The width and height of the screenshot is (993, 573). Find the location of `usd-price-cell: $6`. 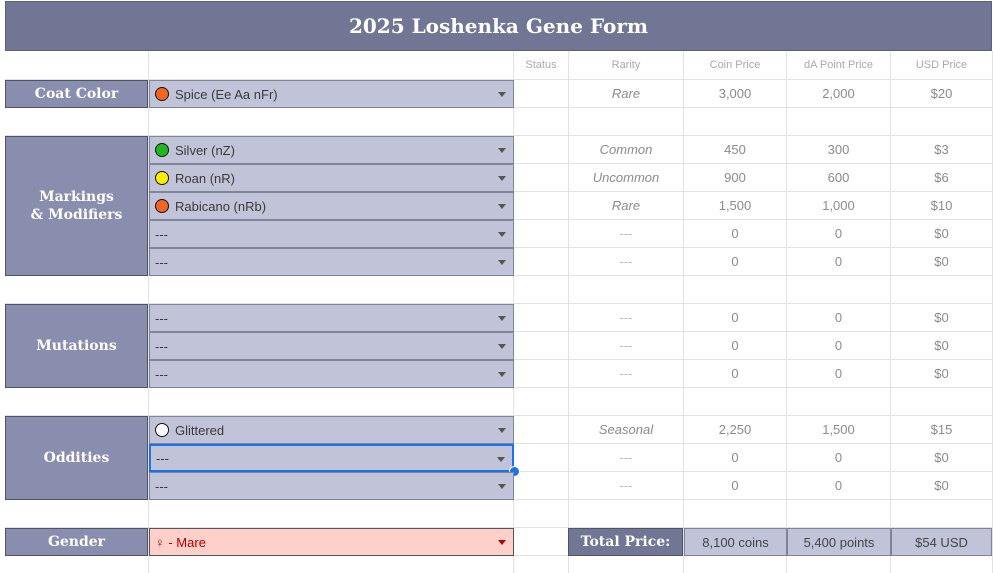

usd-price-cell: $6 is located at coordinates (941, 177).